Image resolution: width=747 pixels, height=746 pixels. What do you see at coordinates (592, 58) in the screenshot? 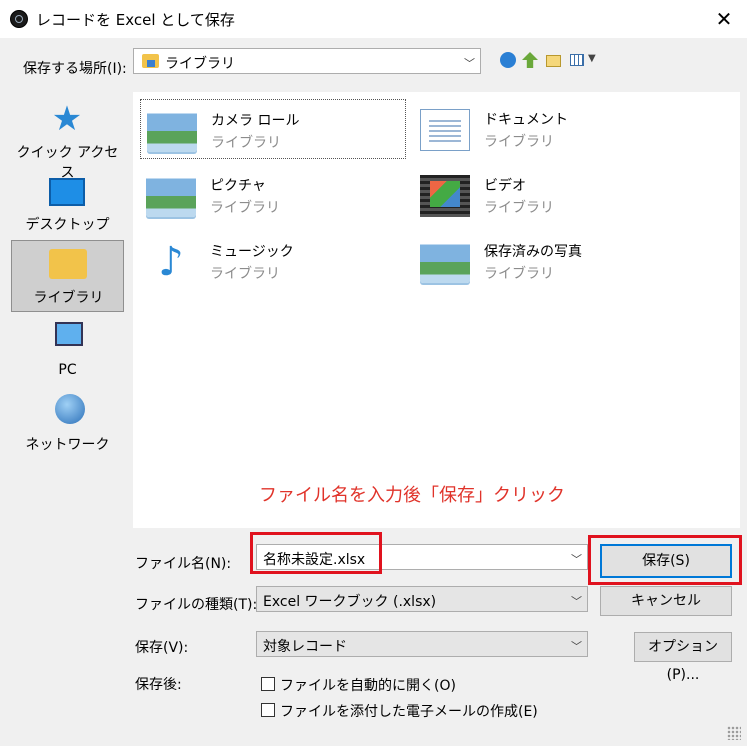
I see `view-menu-dropdown-icon: ▼` at bounding box center [592, 58].